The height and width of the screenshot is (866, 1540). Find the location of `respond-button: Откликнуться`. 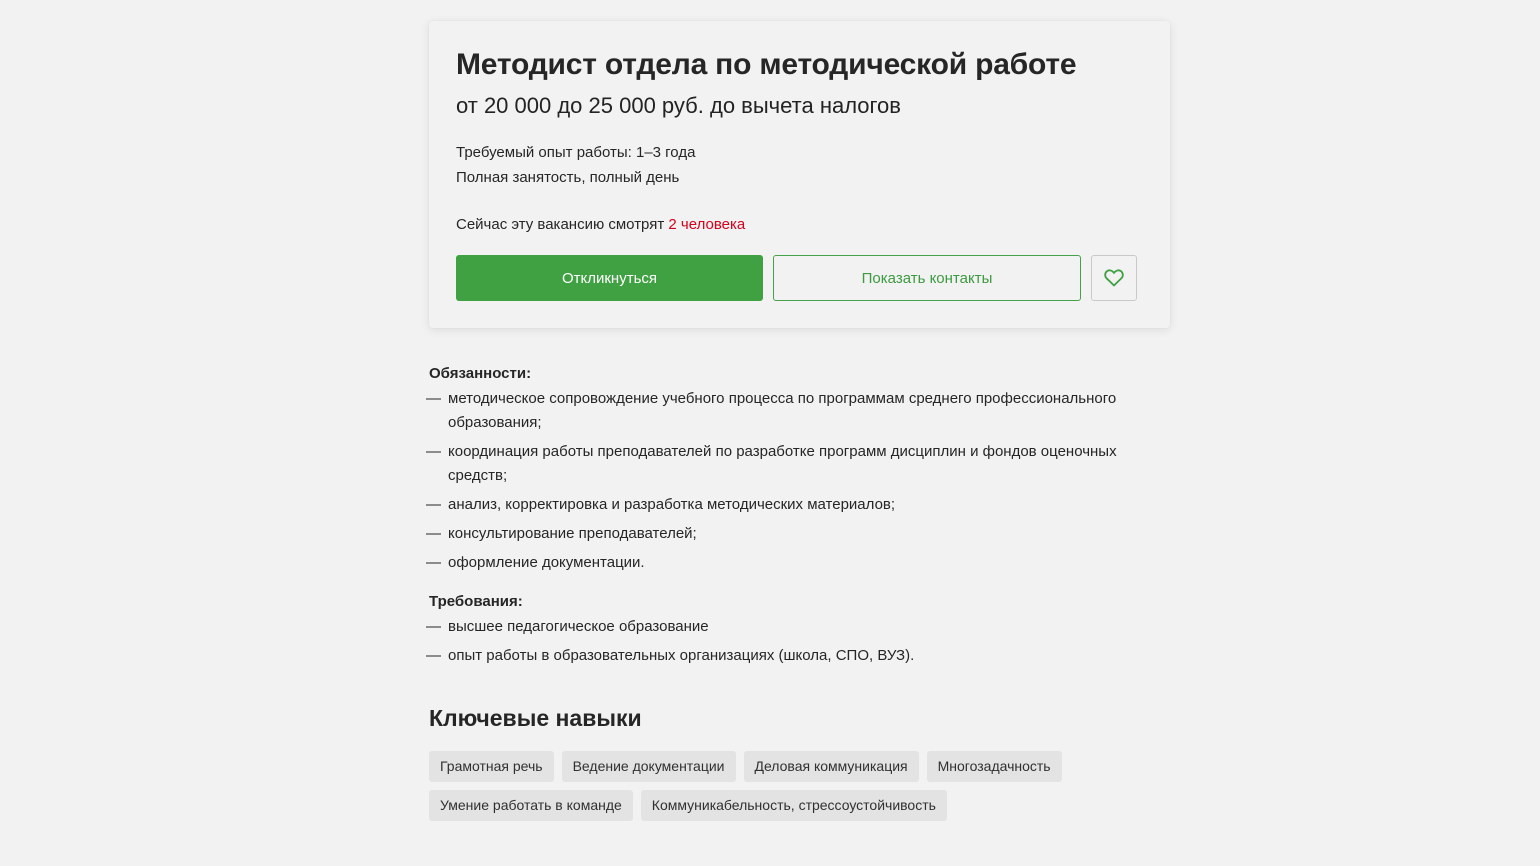

respond-button: Откликнуться is located at coordinates (609, 278).